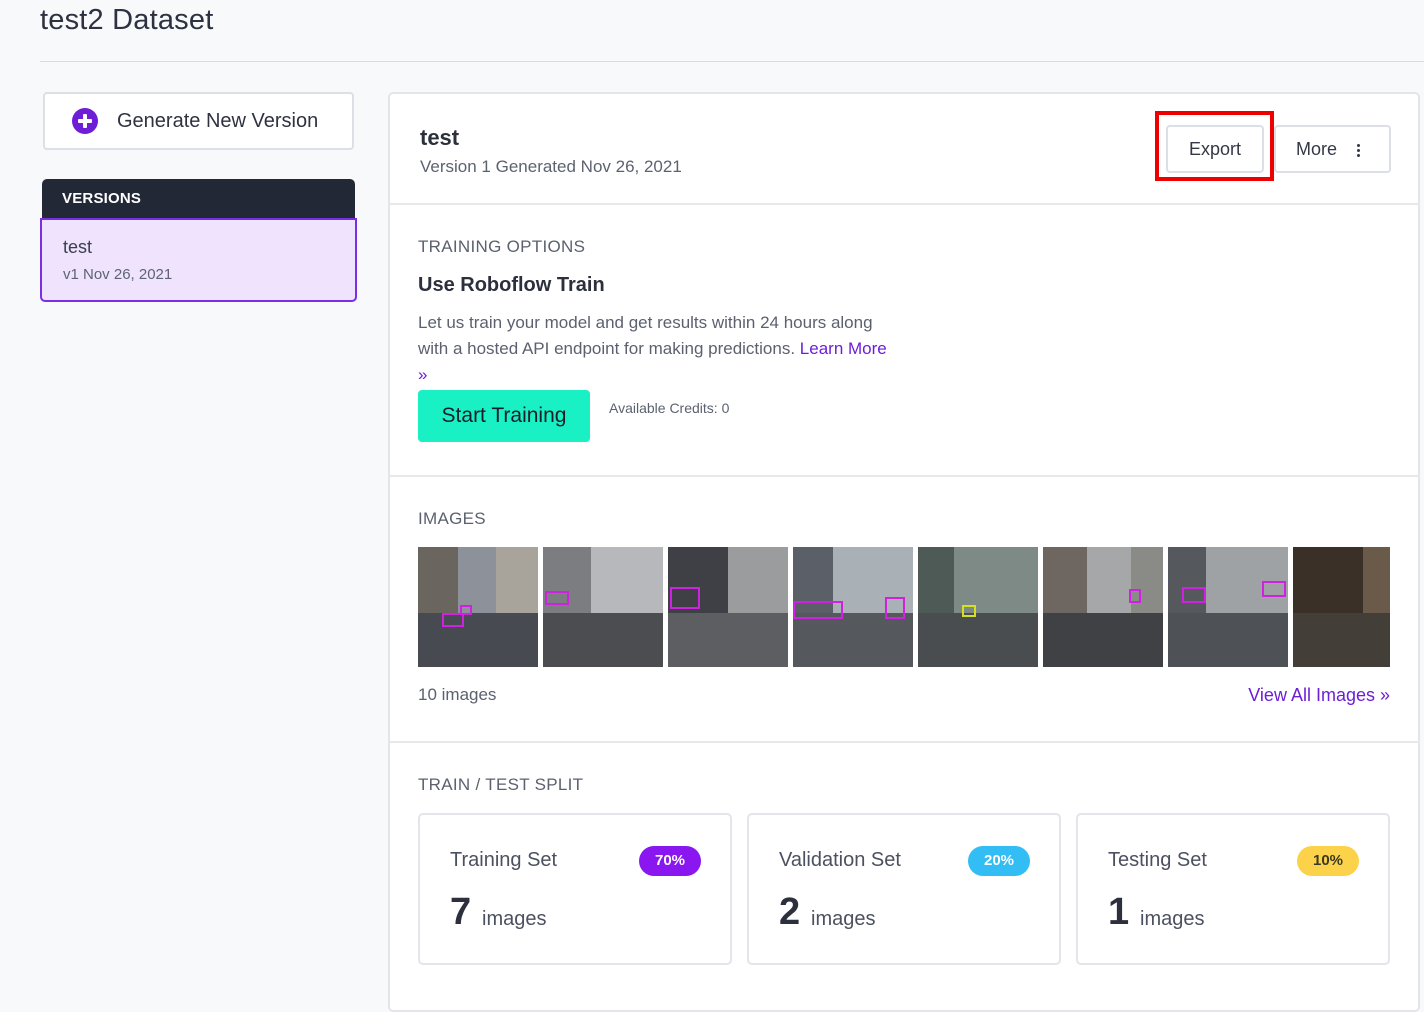  Describe the element at coordinates (127, 20) in the screenshot. I see `page-title: test2 Dataset` at that location.